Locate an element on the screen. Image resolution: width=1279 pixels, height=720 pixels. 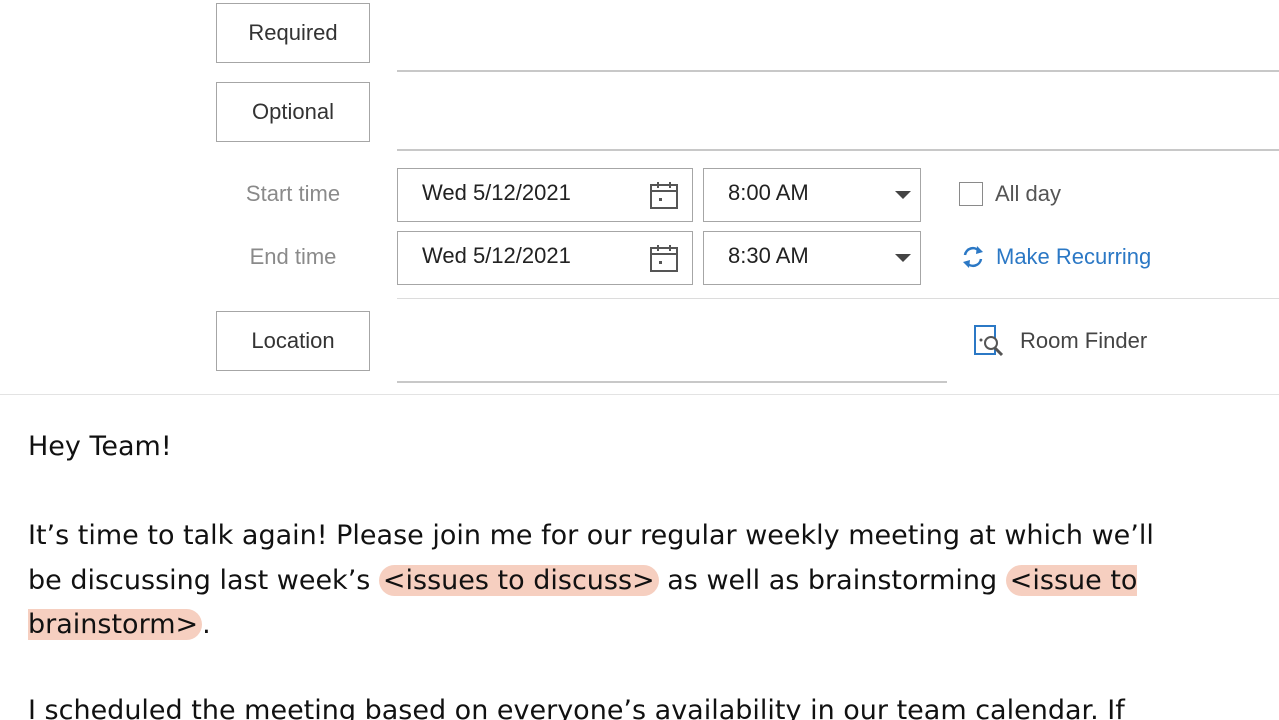
make-recurring-label: Make Recurring is located at coordinates (1074, 256).